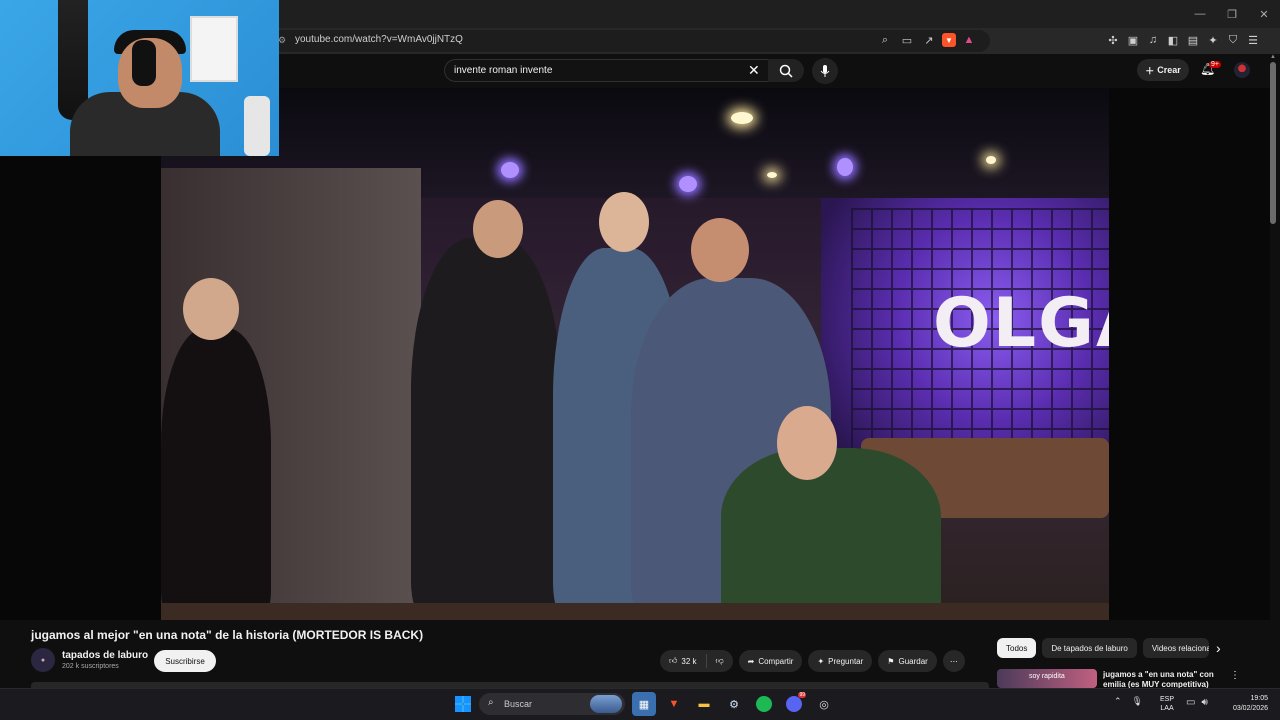 This screenshot has height=720, width=1280. I want to click on studio-sign: OLGA, so click(1021, 323).